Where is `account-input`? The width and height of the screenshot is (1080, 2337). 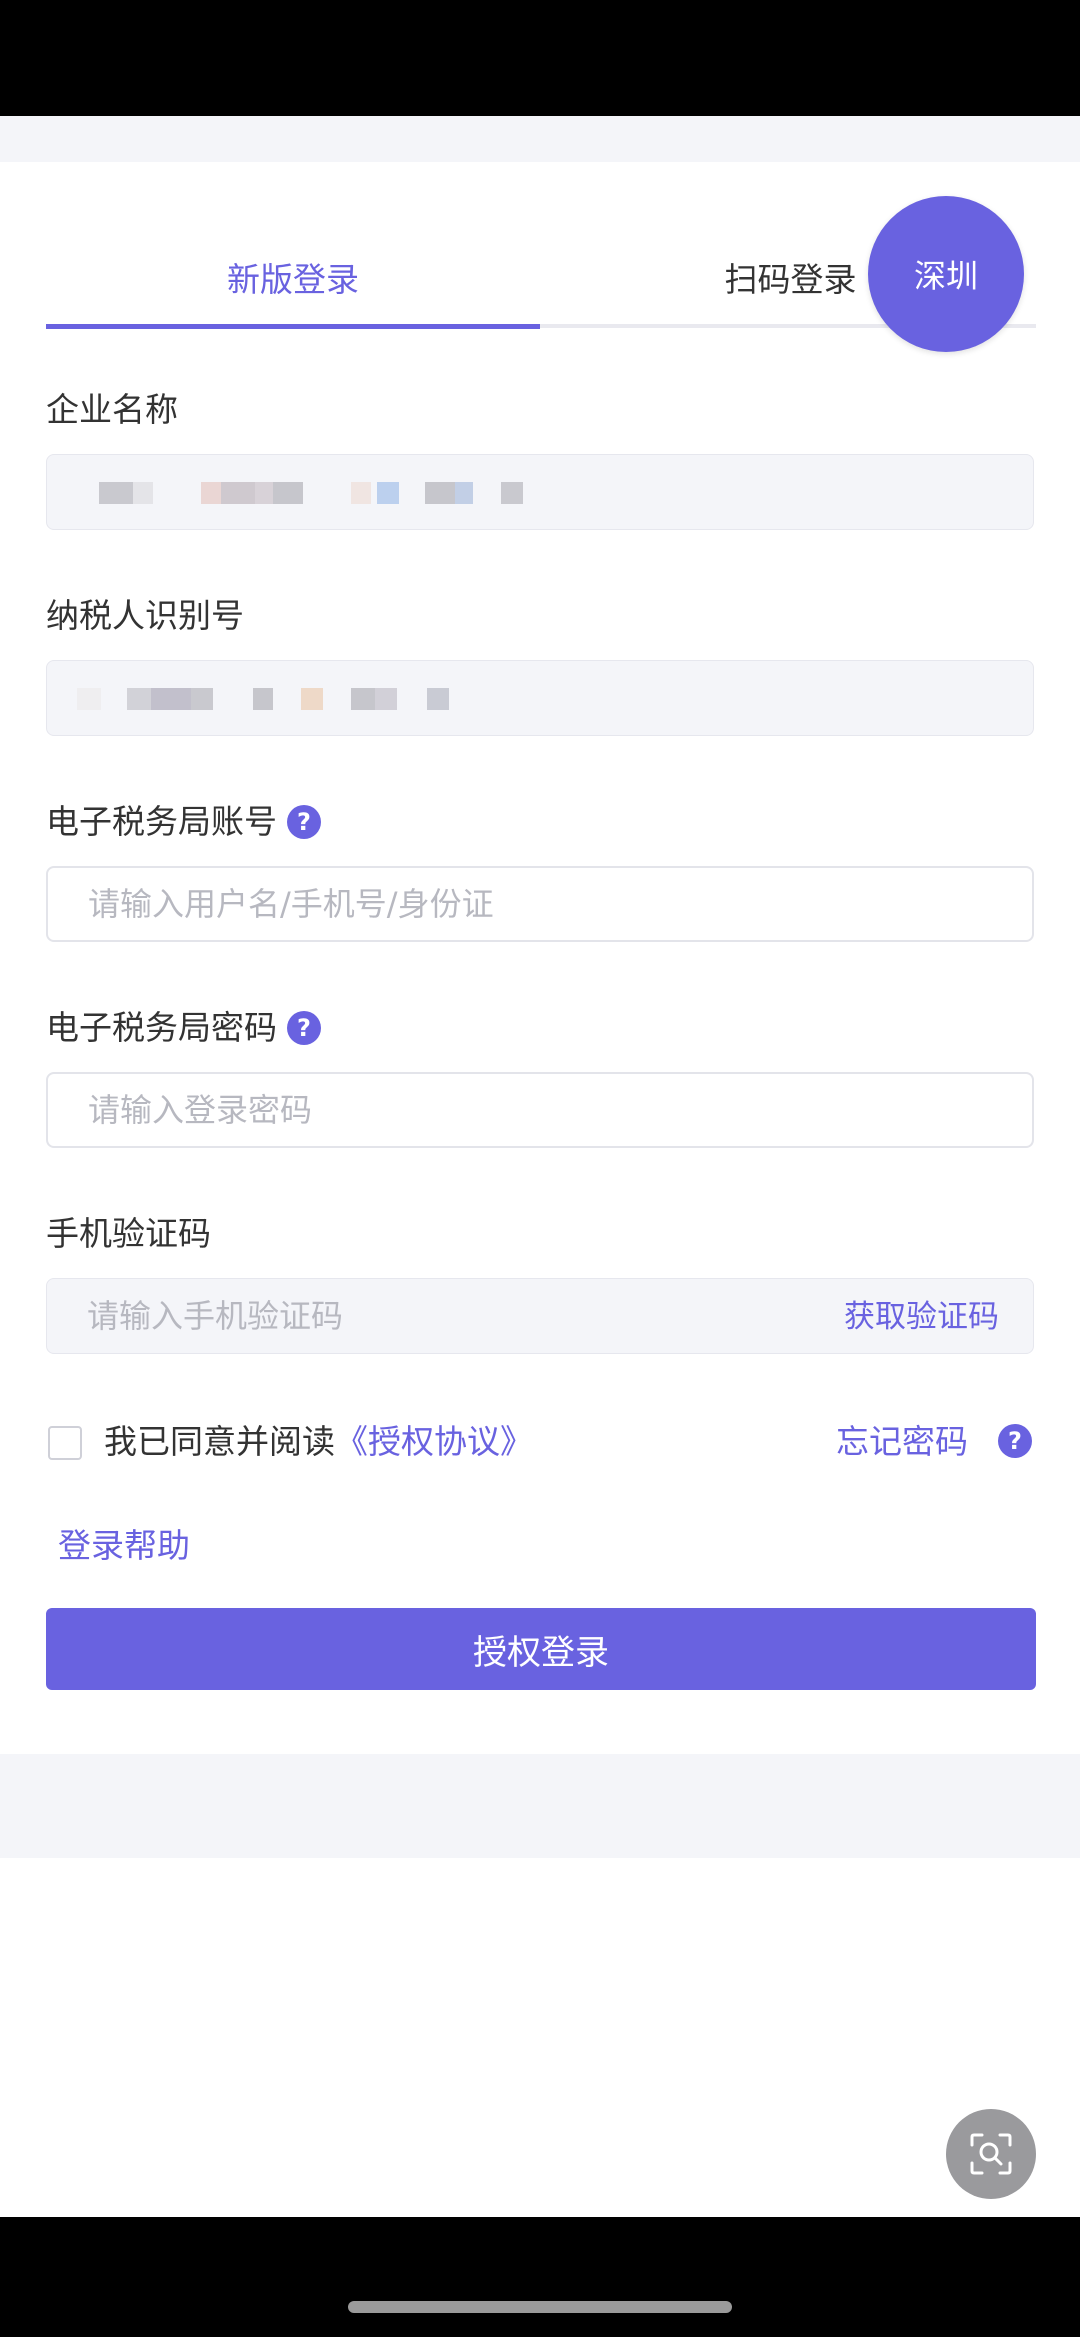
account-input is located at coordinates (540, 904).